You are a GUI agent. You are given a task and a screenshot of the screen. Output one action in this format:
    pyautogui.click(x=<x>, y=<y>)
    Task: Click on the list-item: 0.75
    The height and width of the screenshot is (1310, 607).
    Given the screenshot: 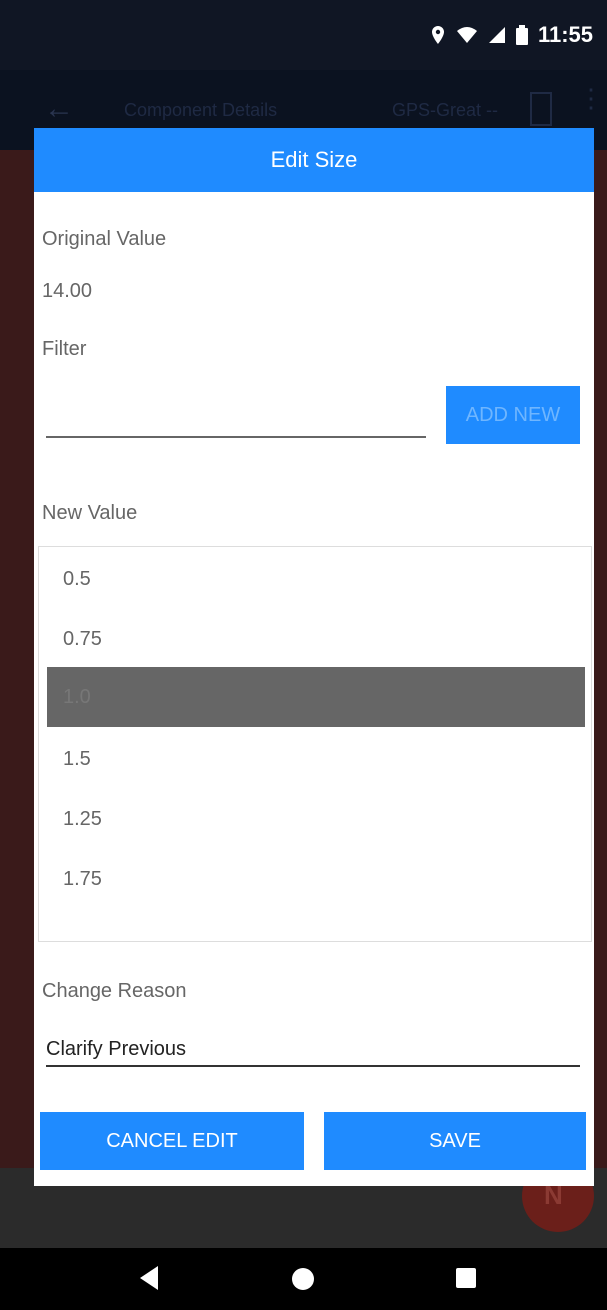 What is the action you would take?
    pyautogui.click(x=316, y=639)
    